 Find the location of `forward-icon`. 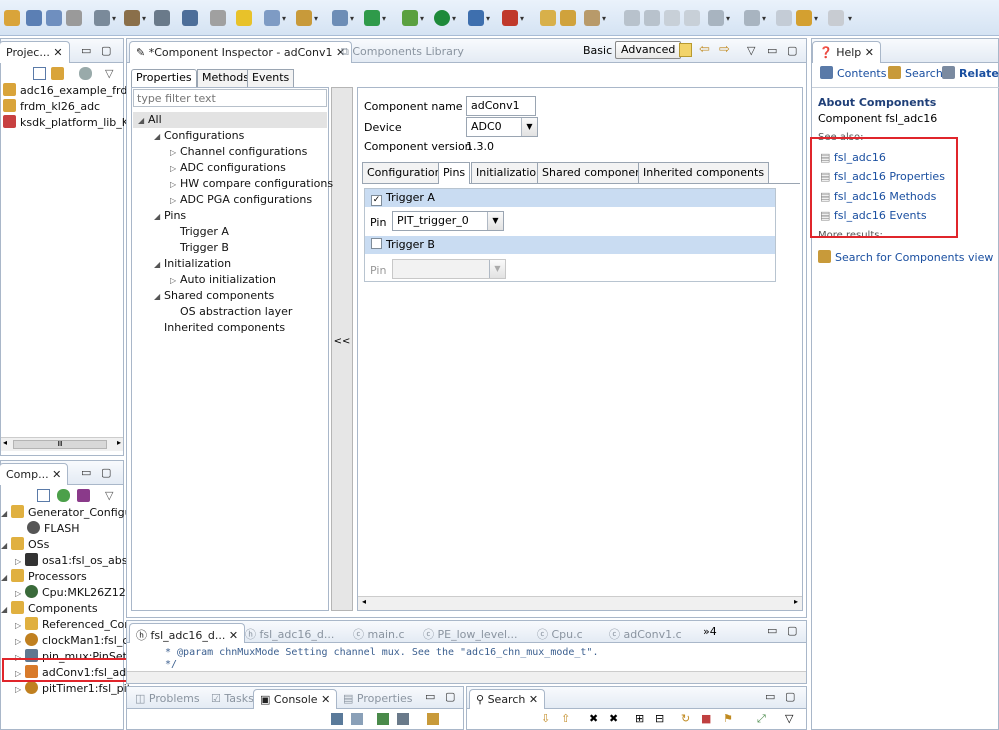

forward-icon is located at coordinates (836, 18).